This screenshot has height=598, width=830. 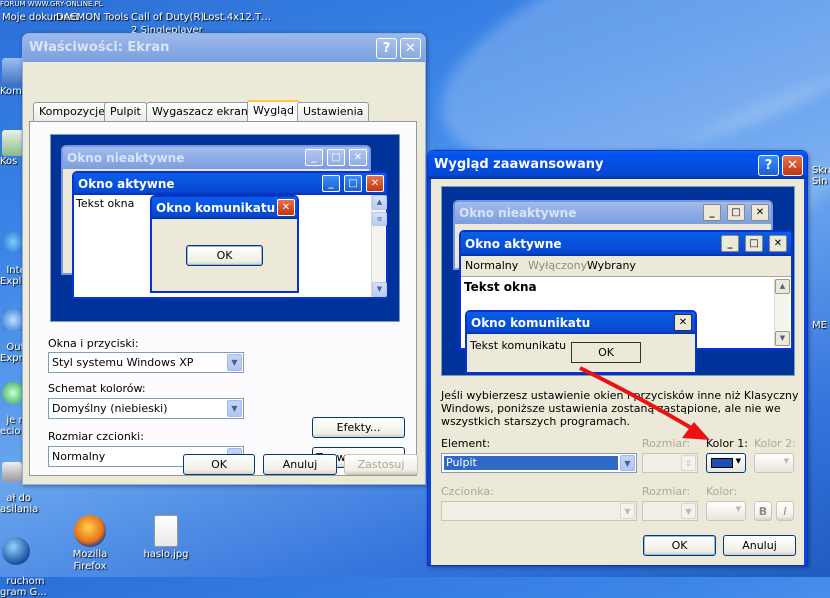 What do you see at coordinates (224, 244) in the screenshot?
I see `preview-message-window: Okno komunikatu ✕ OK` at bounding box center [224, 244].